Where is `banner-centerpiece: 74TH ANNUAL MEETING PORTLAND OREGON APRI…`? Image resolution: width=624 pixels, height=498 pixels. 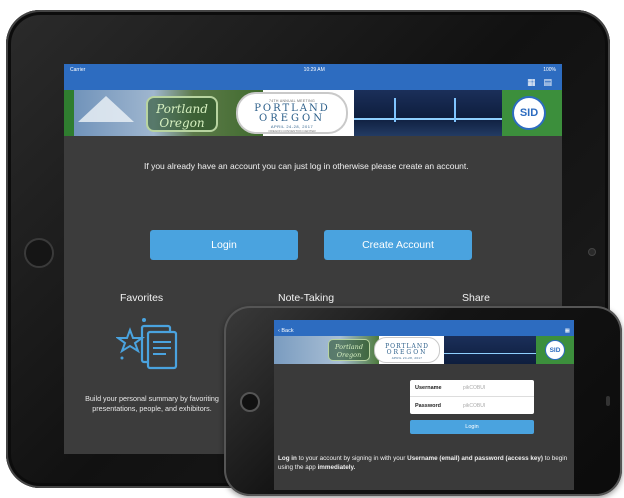 banner-centerpiece: 74TH ANNUAL MEETING PORTLAND OREGON APRI… is located at coordinates (292, 113).